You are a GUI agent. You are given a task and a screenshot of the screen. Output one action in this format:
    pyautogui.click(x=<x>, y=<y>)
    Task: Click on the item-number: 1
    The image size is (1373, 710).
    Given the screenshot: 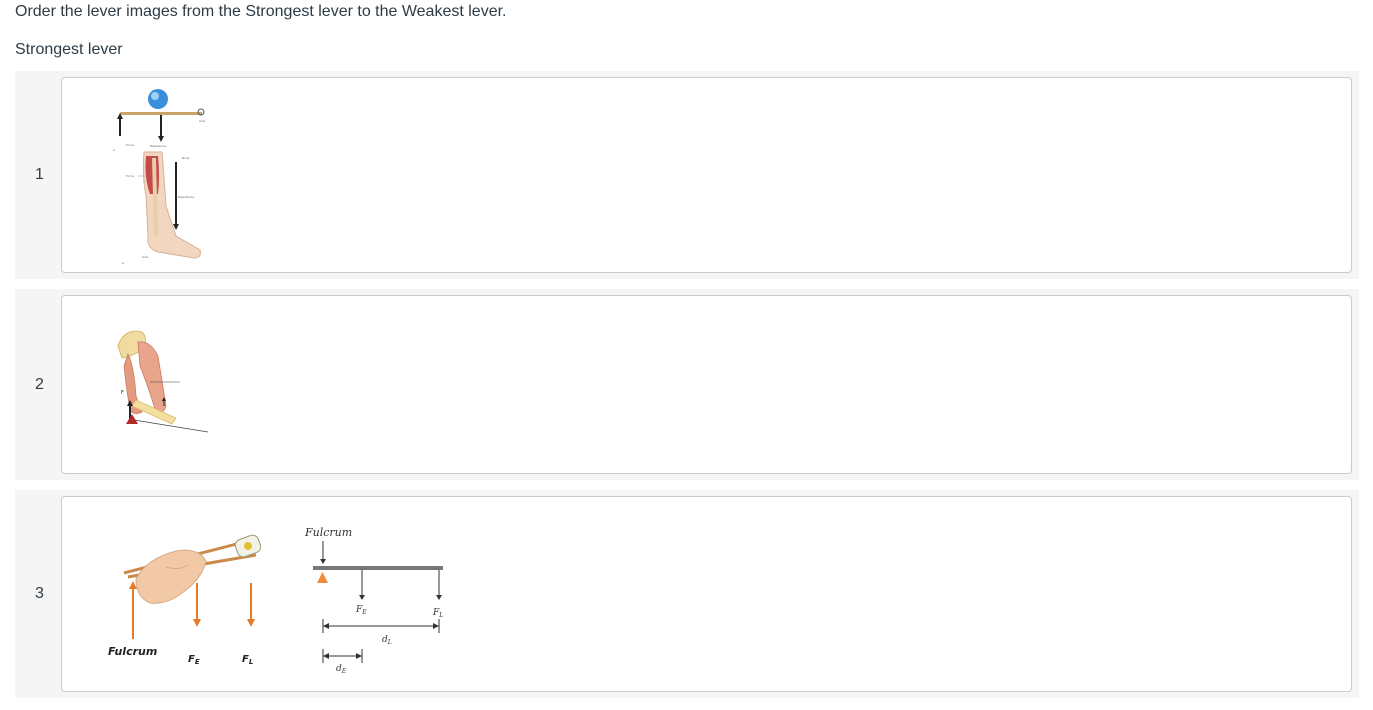 What is the action you would take?
    pyautogui.click(x=39, y=174)
    